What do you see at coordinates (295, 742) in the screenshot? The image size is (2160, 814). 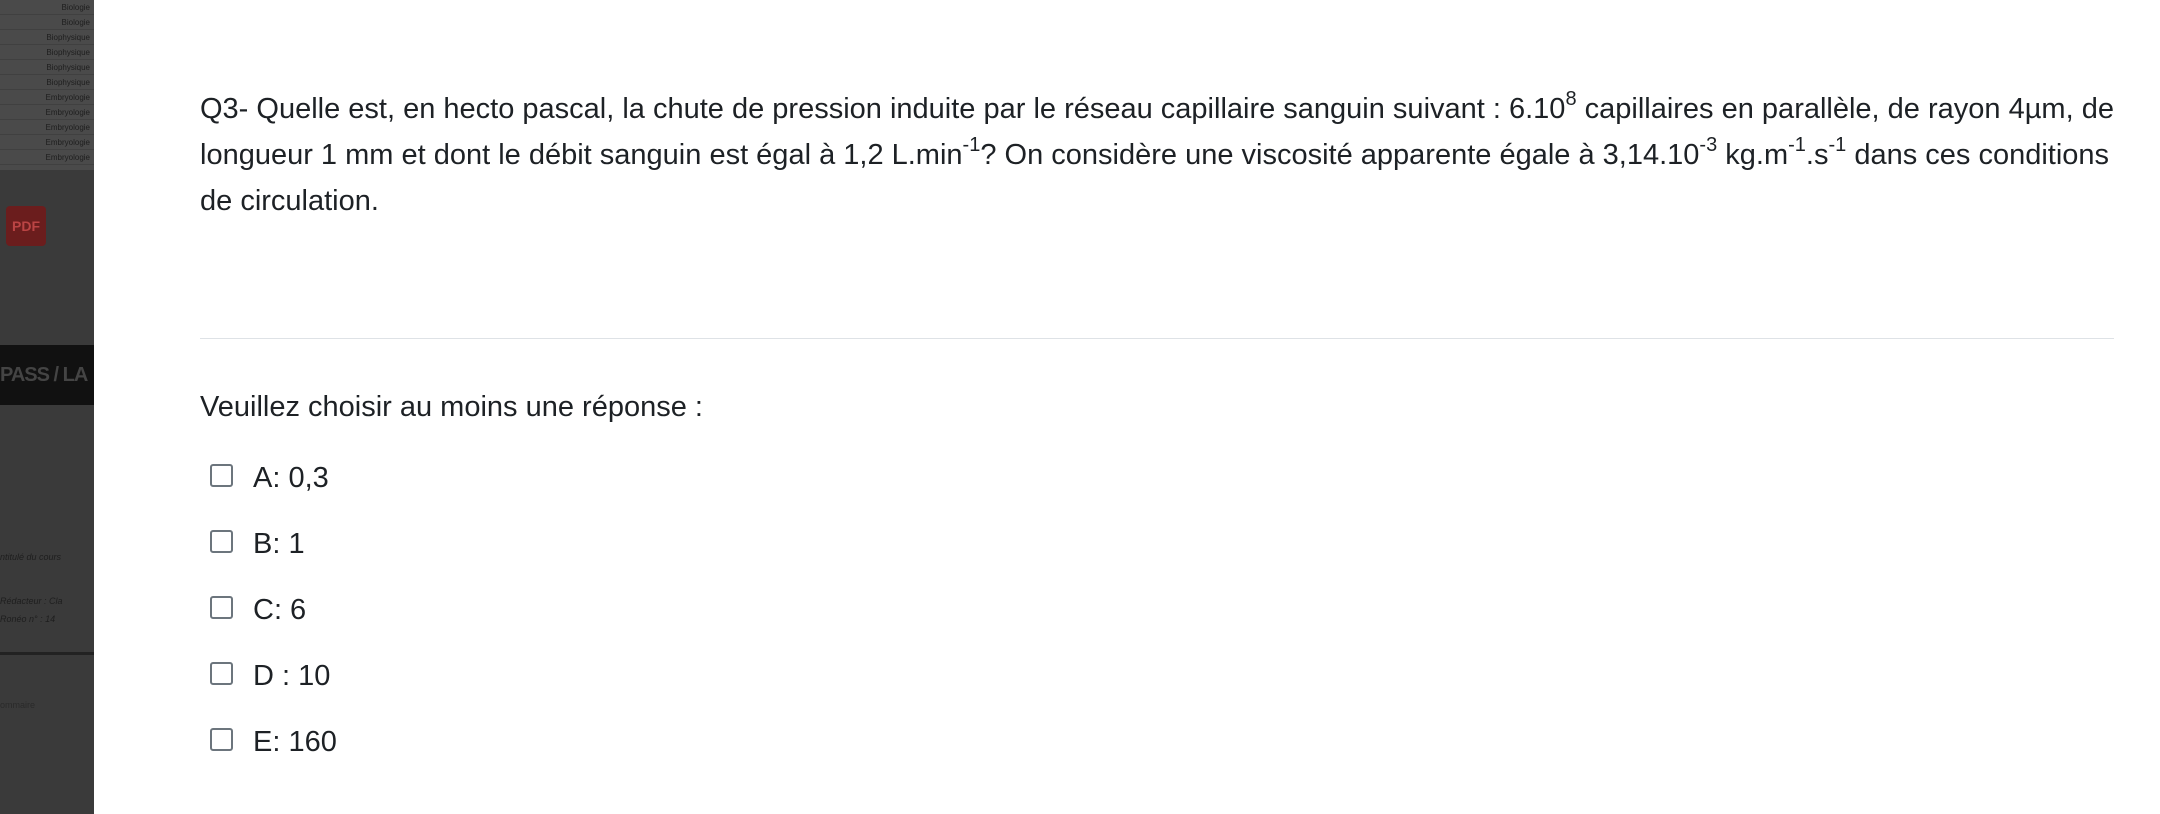 I see `answer-label: E: 160` at bounding box center [295, 742].